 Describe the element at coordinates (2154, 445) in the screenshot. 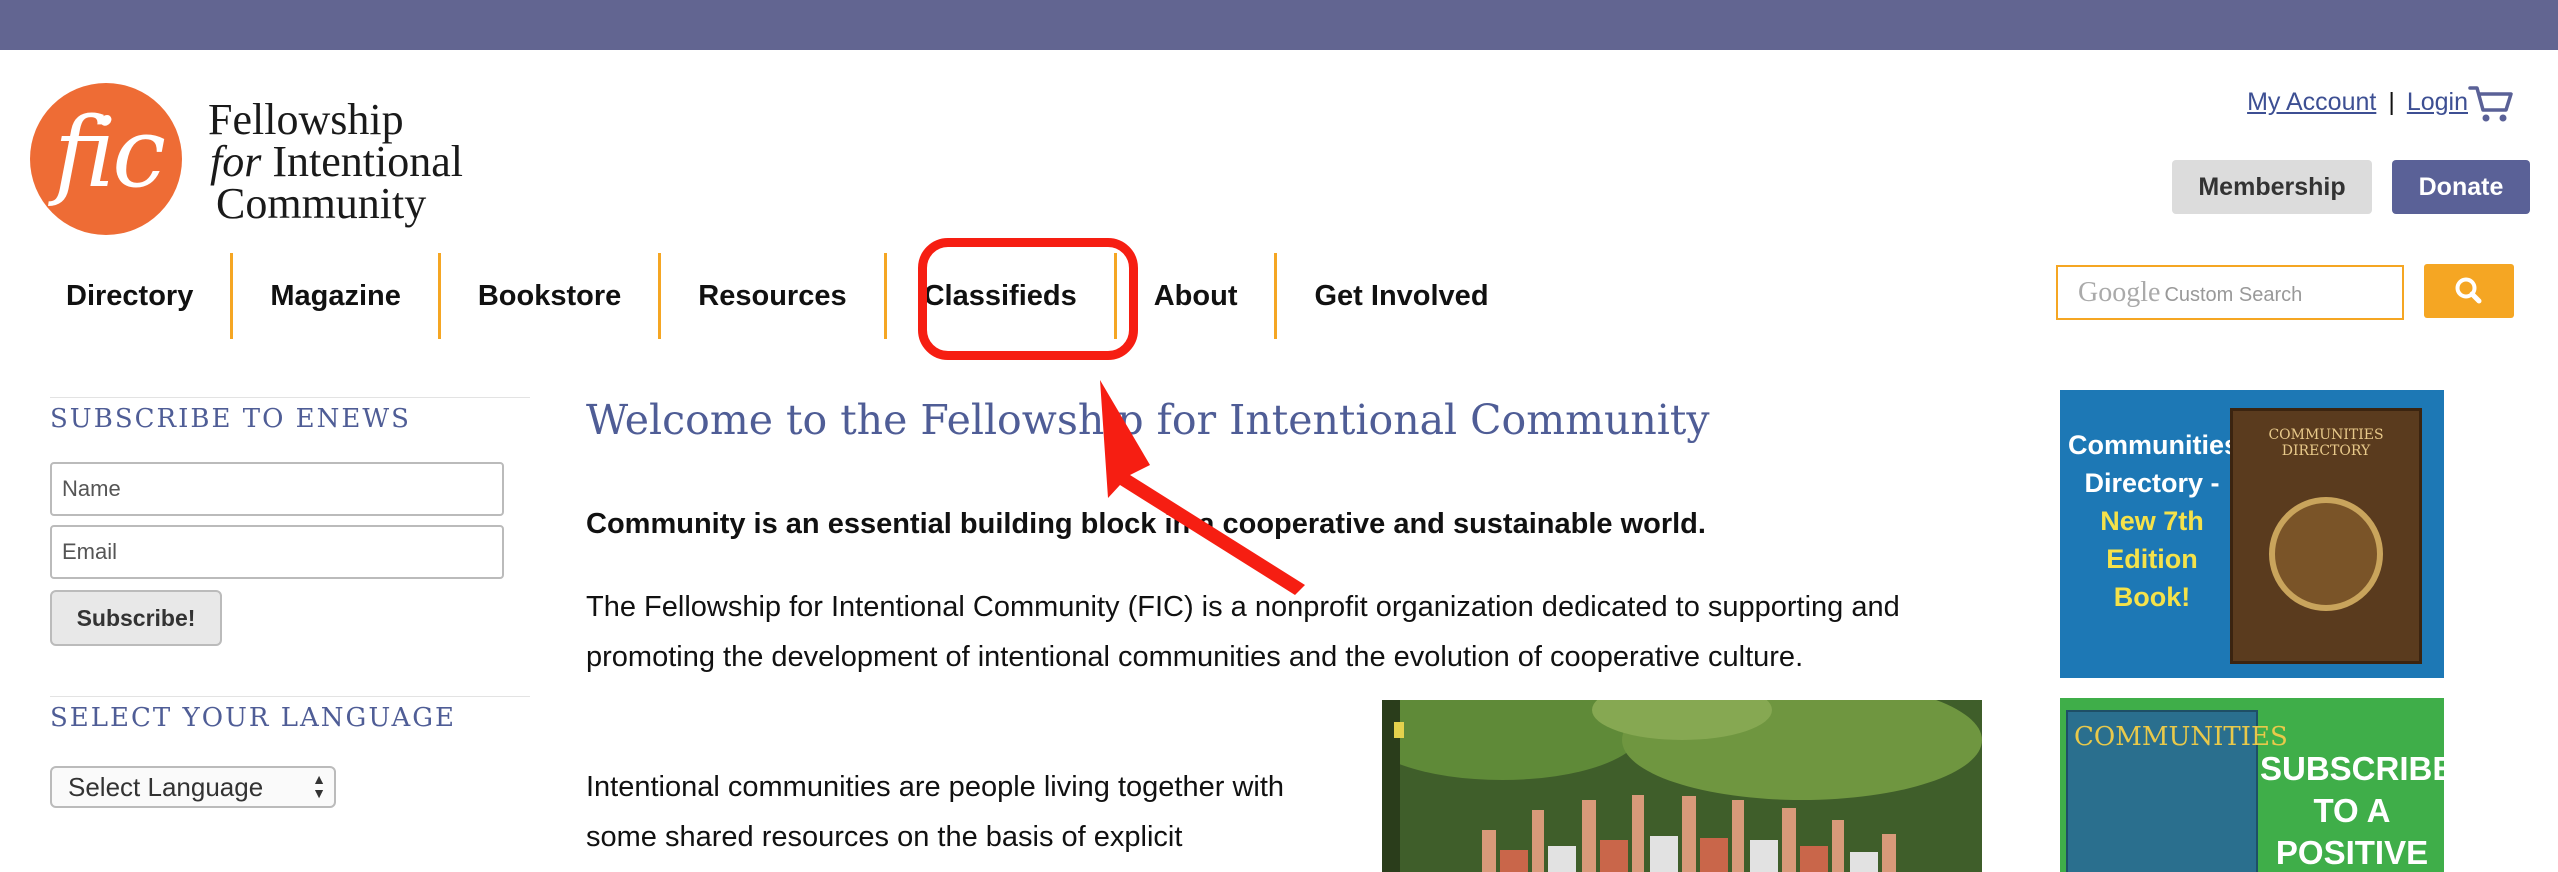

I see `directory-ad-line-1: Communities` at that location.